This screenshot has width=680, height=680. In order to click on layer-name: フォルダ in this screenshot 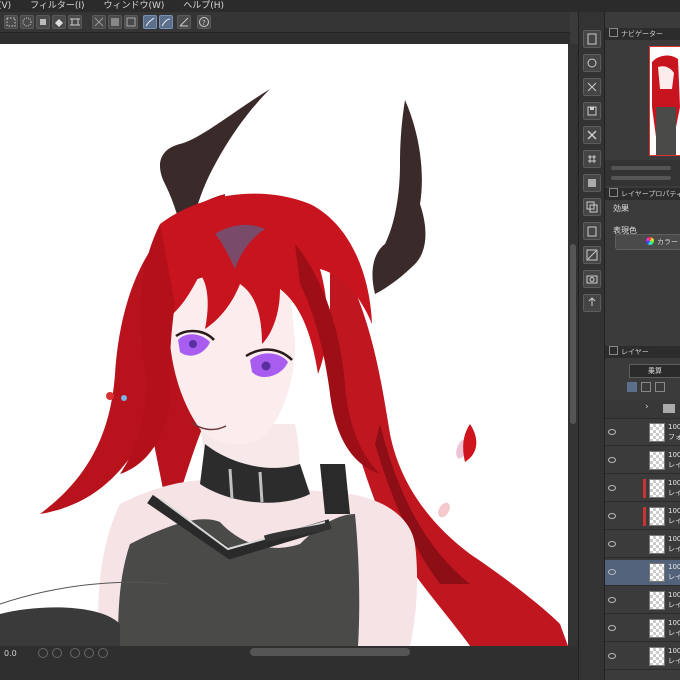, I will do `click(674, 437)`.